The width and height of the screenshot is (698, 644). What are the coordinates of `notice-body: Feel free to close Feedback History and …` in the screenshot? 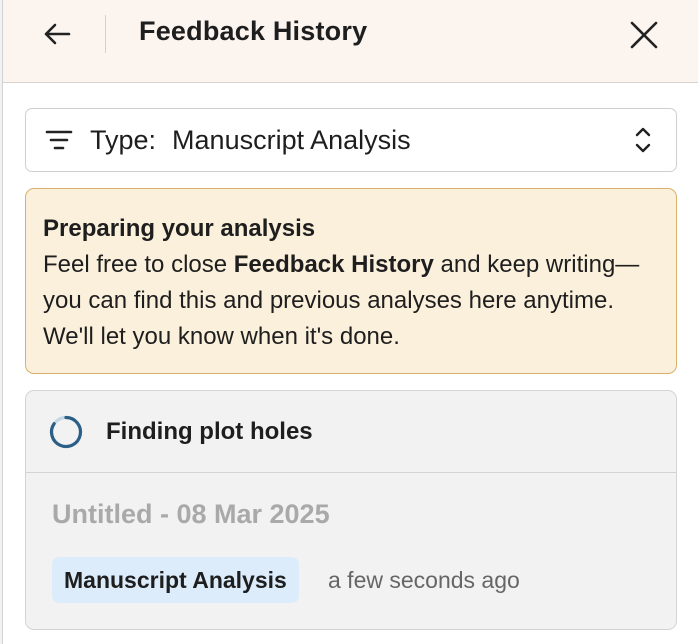 It's located at (341, 300).